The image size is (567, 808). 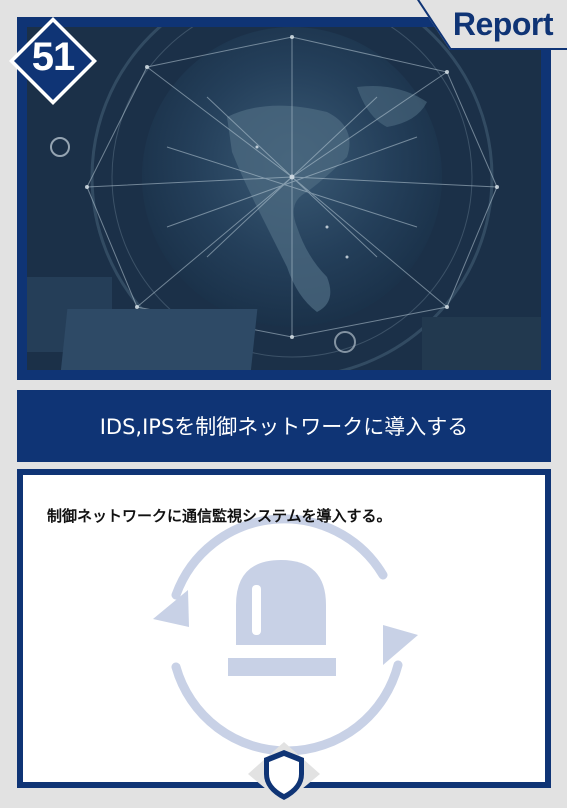 I want to click on card-number-badge: 51, so click(x=53, y=61).